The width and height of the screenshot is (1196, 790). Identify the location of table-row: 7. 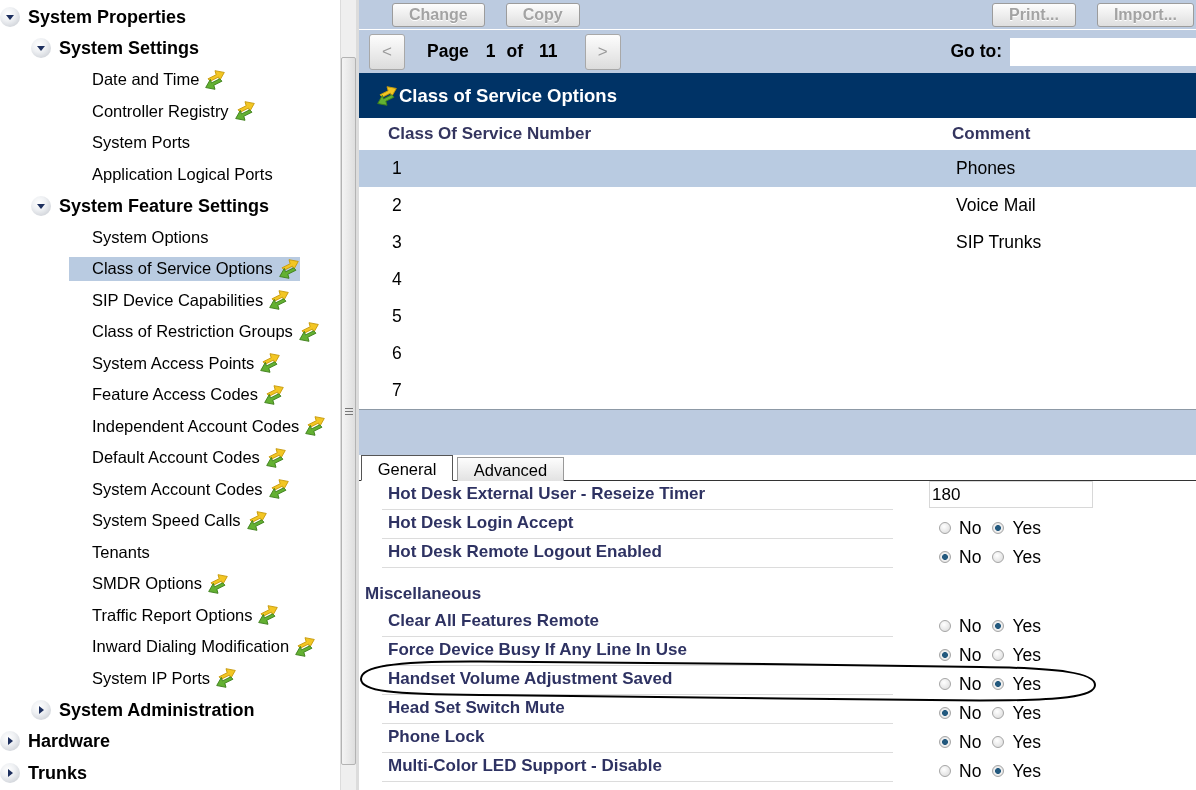
(777, 390).